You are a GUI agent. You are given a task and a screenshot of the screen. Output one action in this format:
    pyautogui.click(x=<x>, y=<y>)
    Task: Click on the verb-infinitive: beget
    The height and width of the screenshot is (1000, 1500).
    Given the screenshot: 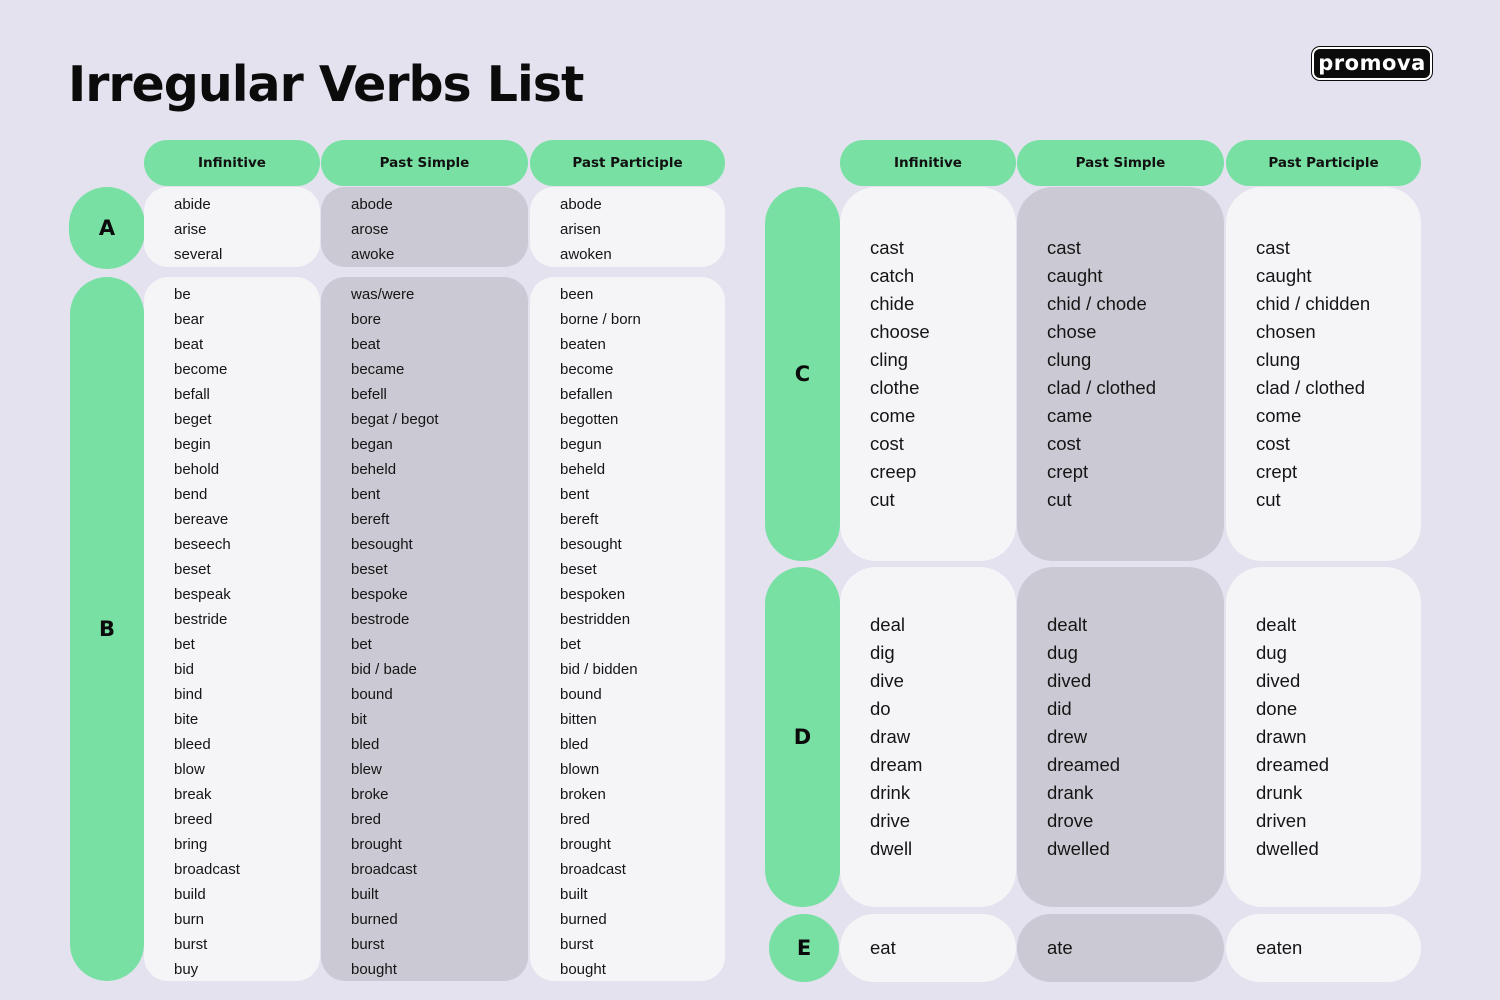 What is the action you would take?
    pyautogui.click(x=193, y=419)
    